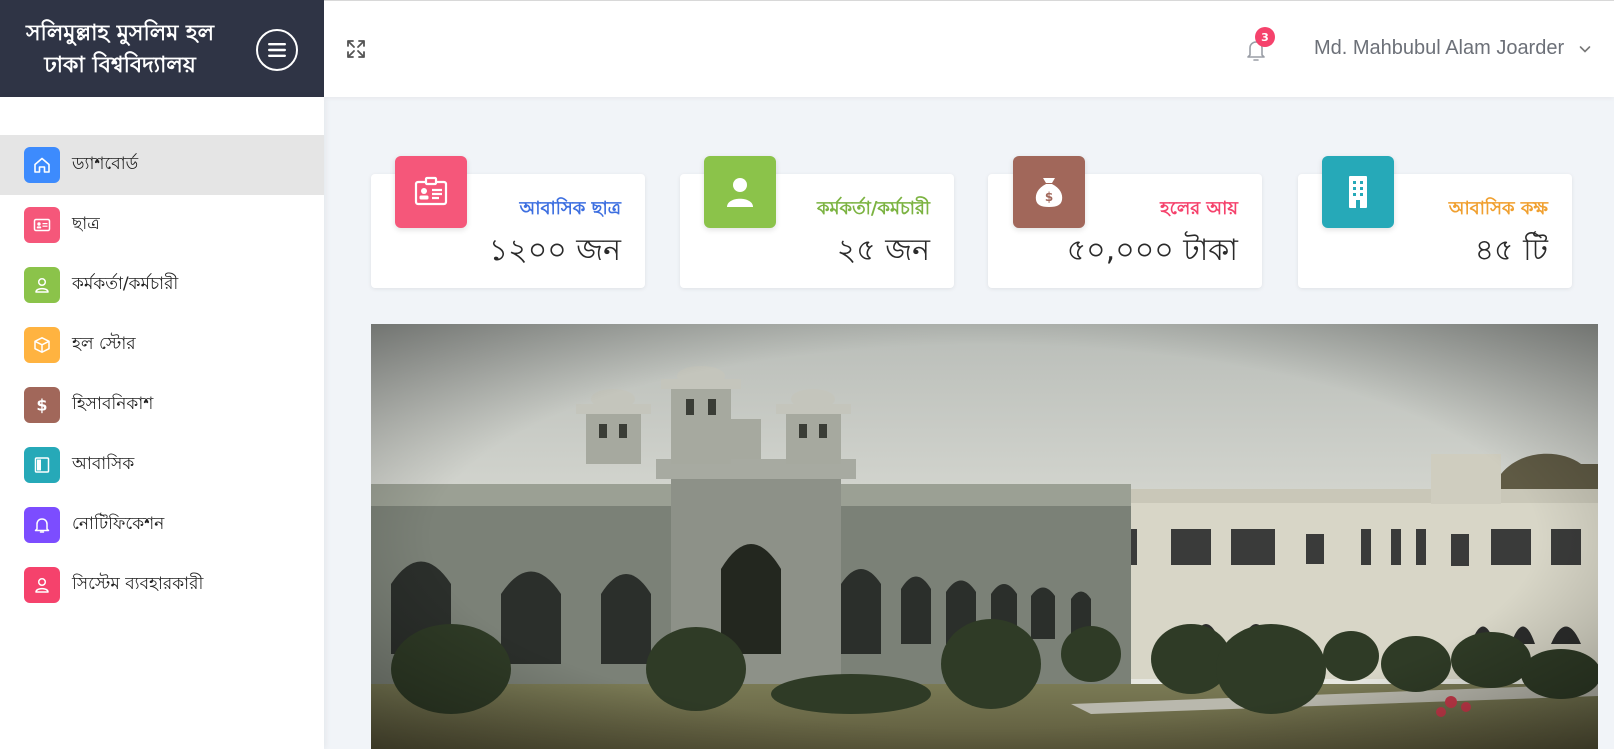 This screenshot has height=749, width=1614. What do you see at coordinates (1498, 208) in the screenshot?
I see `stat-label: আবাসিক কক্ষ` at bounding box center [1498, 208].